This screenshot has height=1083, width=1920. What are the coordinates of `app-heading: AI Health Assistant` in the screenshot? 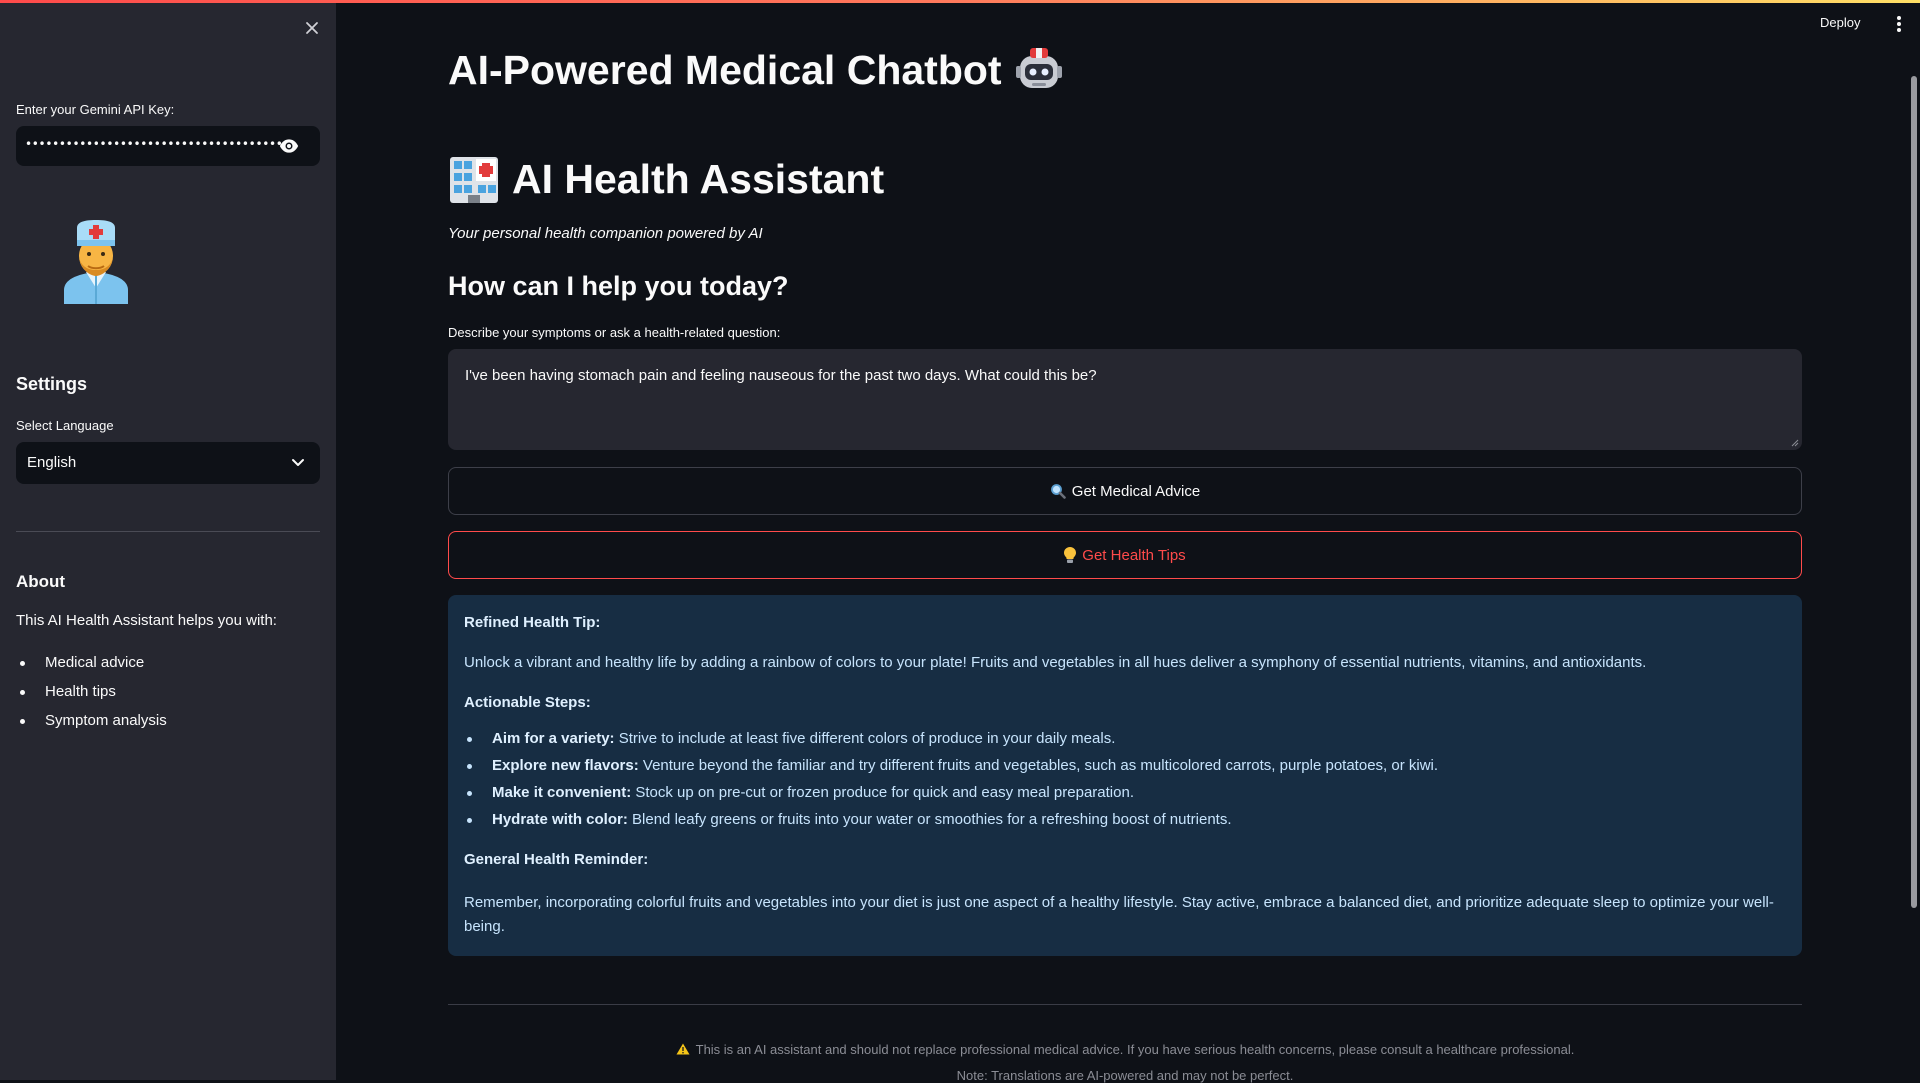 It's located at (666, 179).